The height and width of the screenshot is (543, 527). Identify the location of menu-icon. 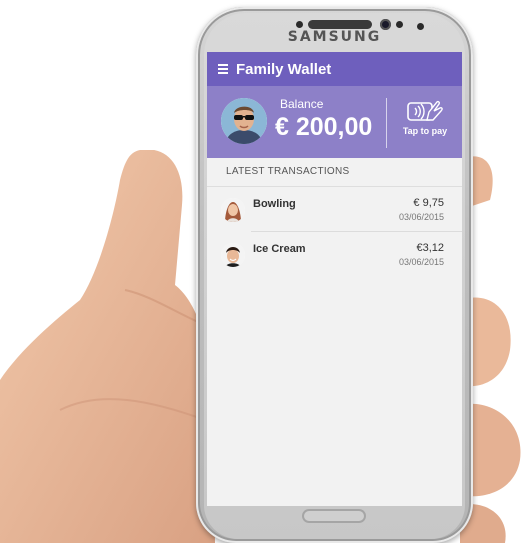
(223, 69).